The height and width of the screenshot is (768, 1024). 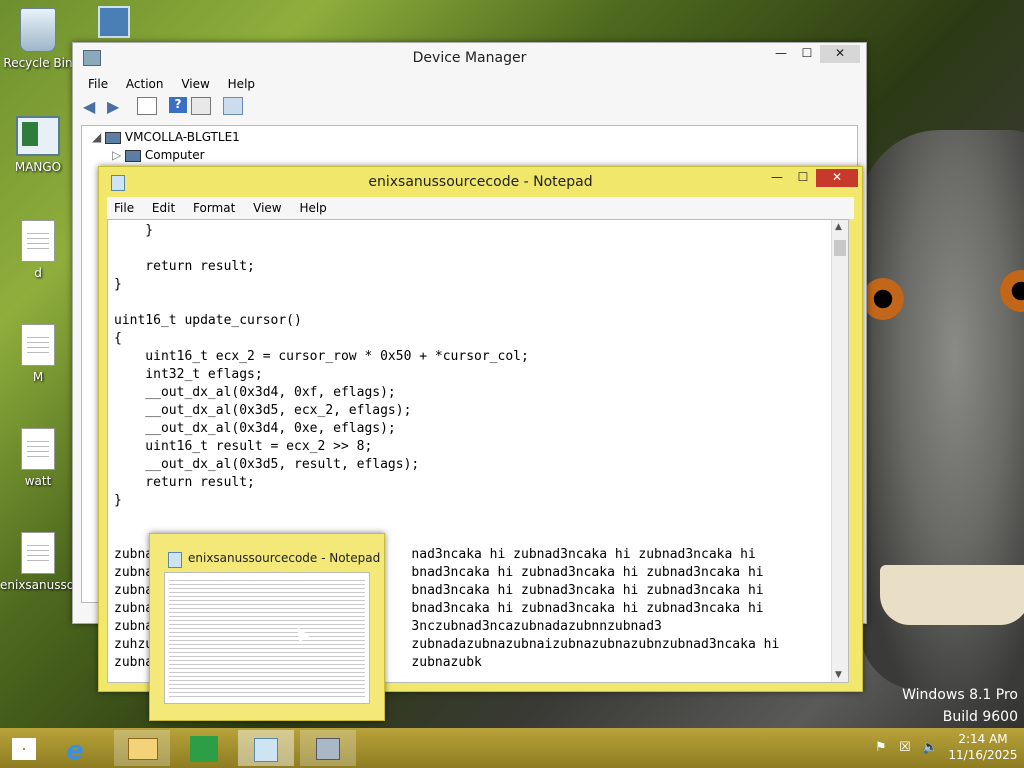 I want to click on device-manager-titlebar: Device Manager — ☐ ✕, so click(x=469, y=58).